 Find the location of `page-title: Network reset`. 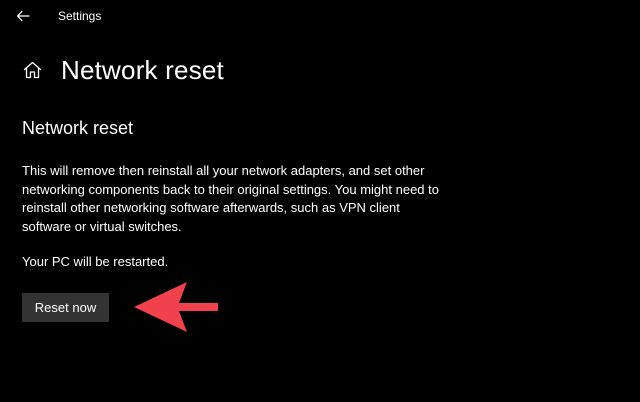

page-title: Network reset is located at coordinates (142, 70).